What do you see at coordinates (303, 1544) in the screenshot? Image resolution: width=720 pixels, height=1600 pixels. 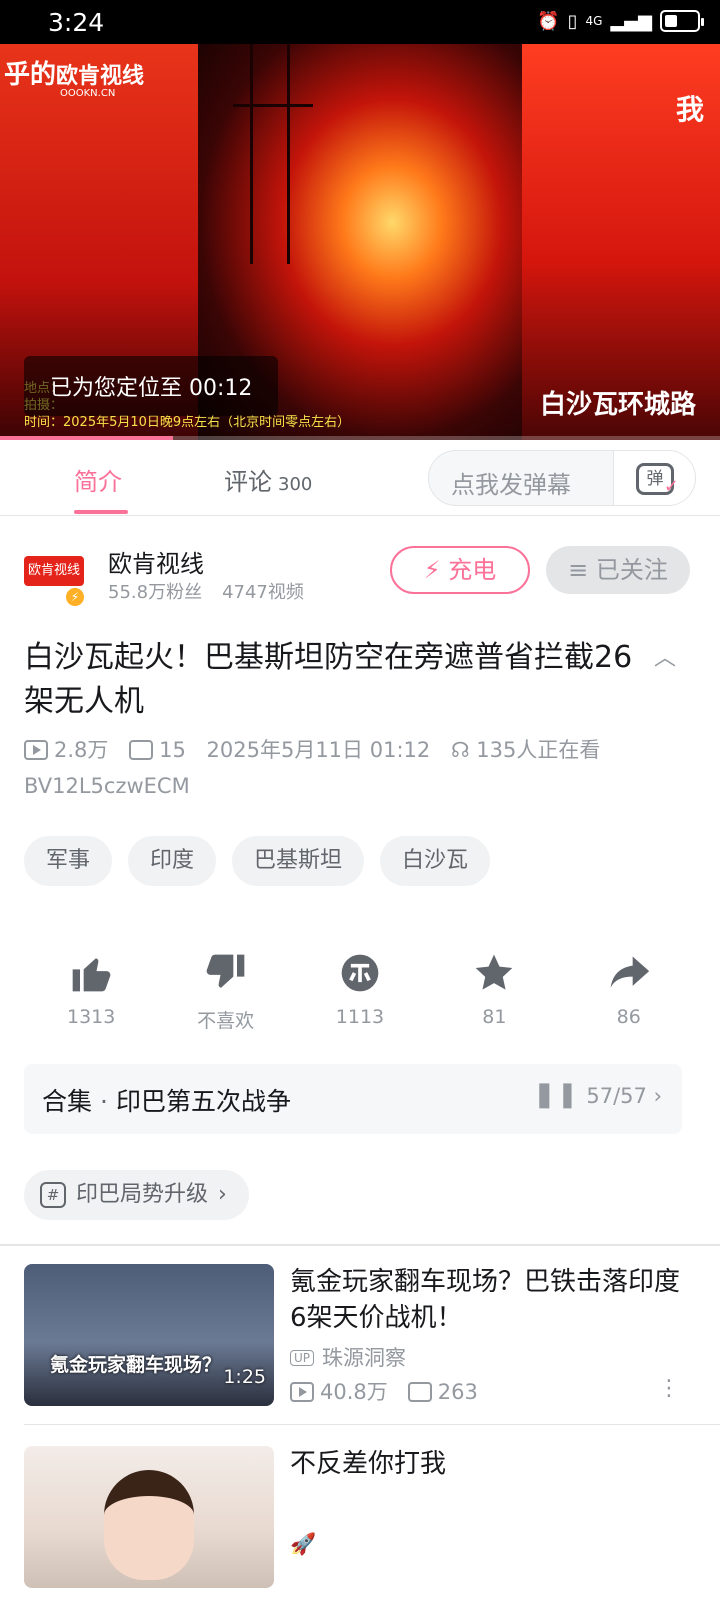 I see `rocket-icon: 🚀` at bounding box center [303, 1544].